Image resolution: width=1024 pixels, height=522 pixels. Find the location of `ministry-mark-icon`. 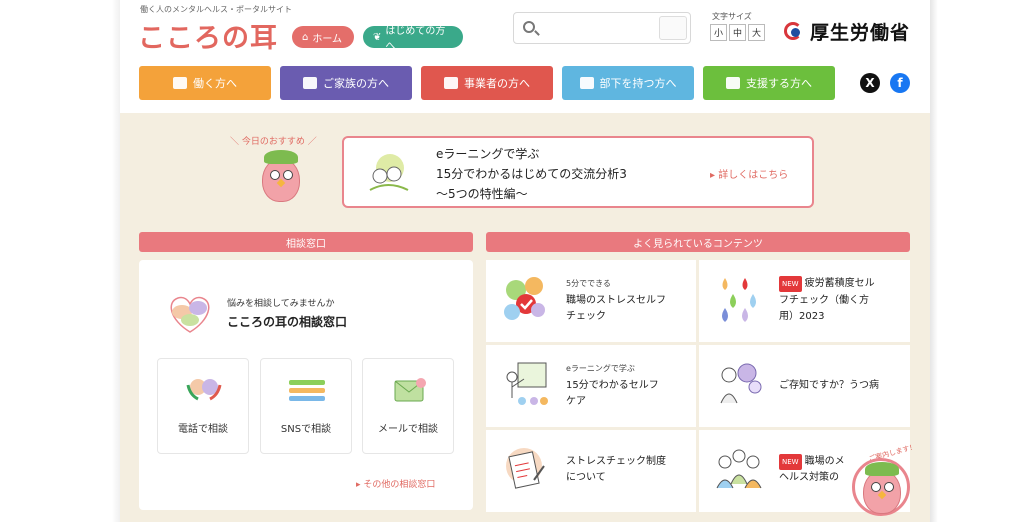

ministry-mark-icon is located at coordinates (795, 32).